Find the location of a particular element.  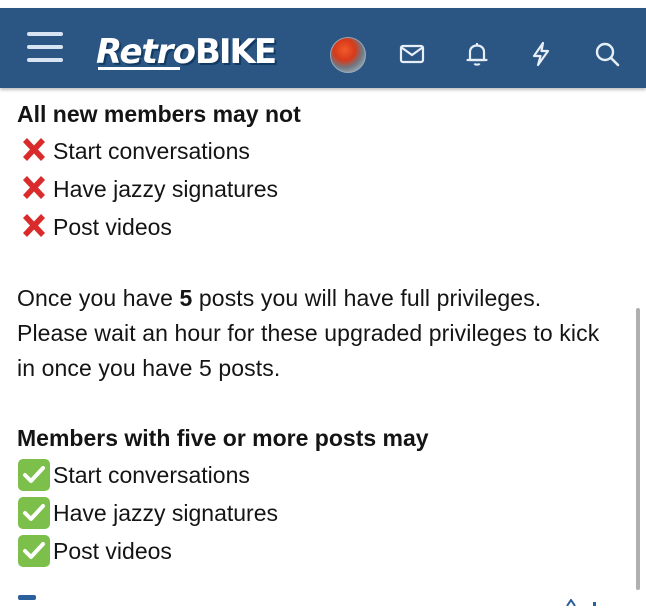

site-logo: RetroBIKE is located at coordinates (186, 52).